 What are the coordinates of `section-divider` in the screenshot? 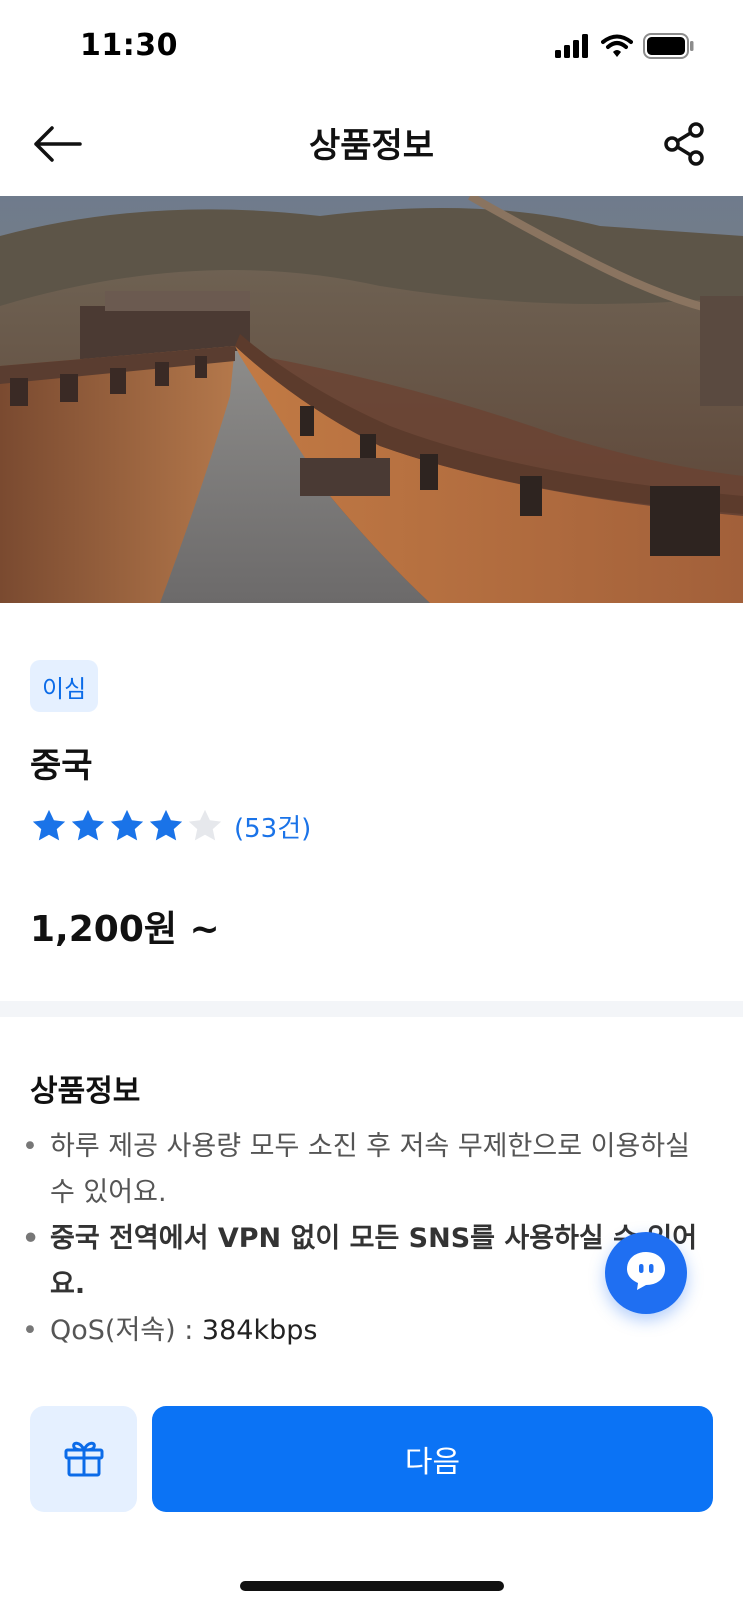 It's located at (371, 1009).